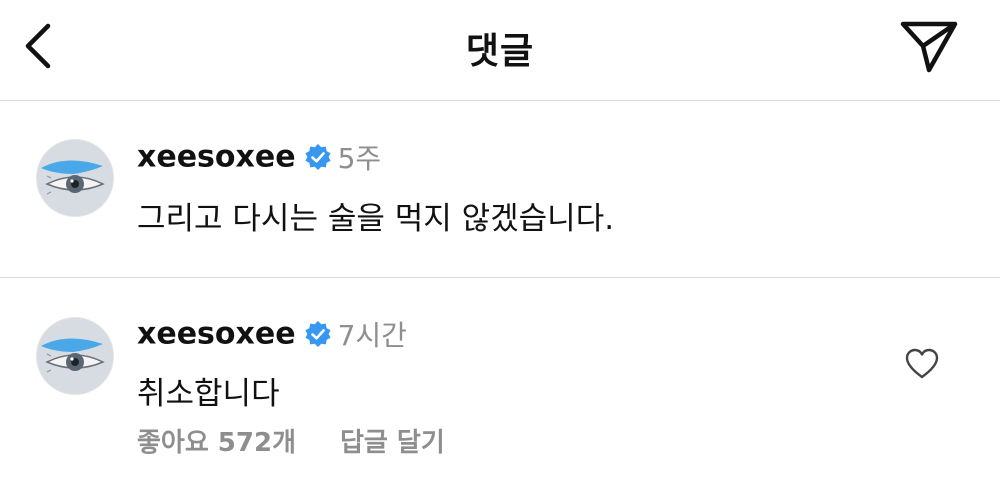  I want to click on reply-button: 답글 달기, so click(392, 443).